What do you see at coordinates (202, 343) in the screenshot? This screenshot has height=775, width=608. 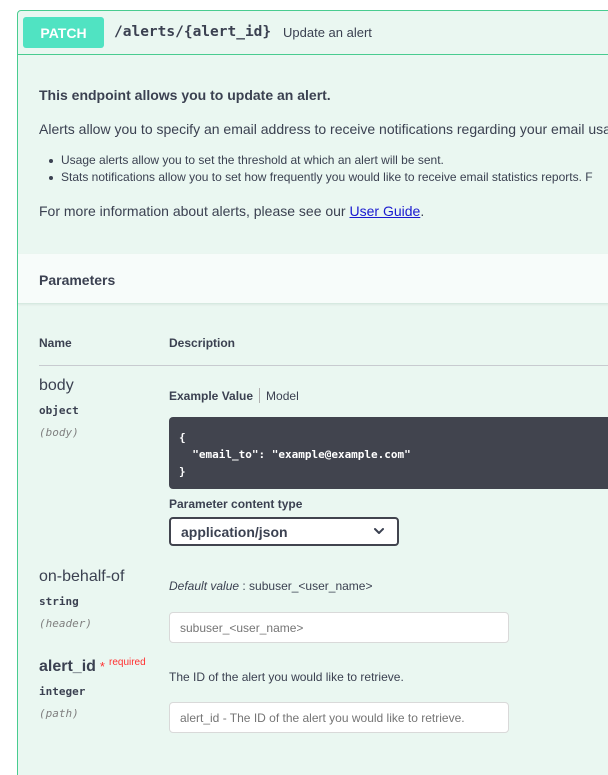 I see `column-header-description: Description` at bounding box center [202, 343].